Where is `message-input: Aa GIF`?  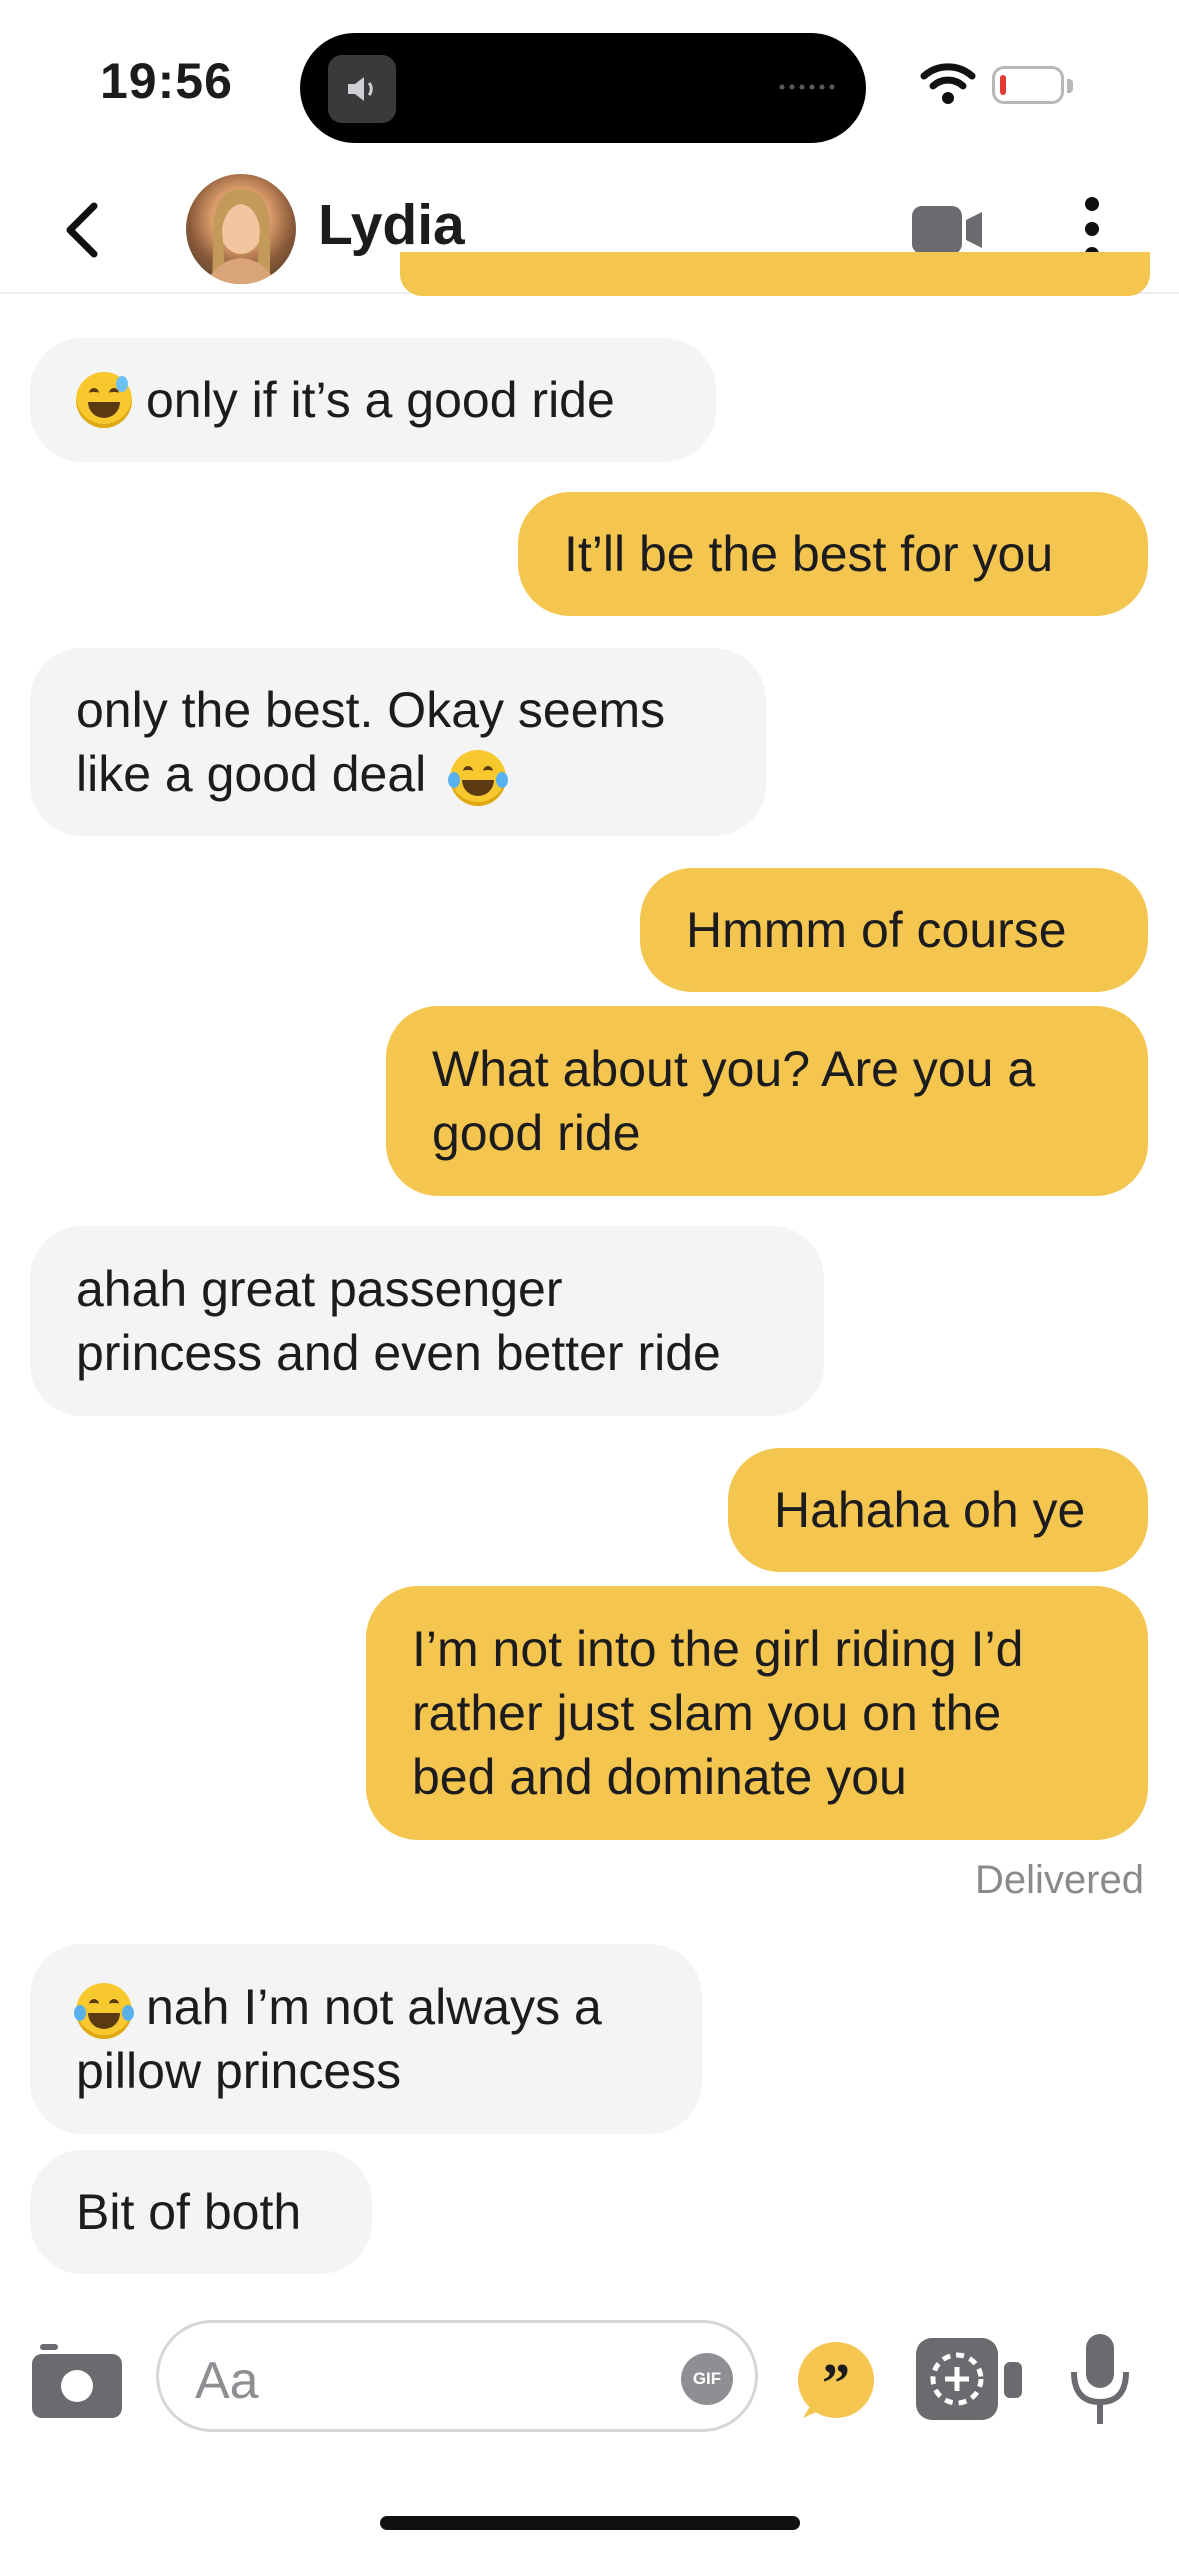
message-input: Aa GIF is located at coordinates (457, 2376).